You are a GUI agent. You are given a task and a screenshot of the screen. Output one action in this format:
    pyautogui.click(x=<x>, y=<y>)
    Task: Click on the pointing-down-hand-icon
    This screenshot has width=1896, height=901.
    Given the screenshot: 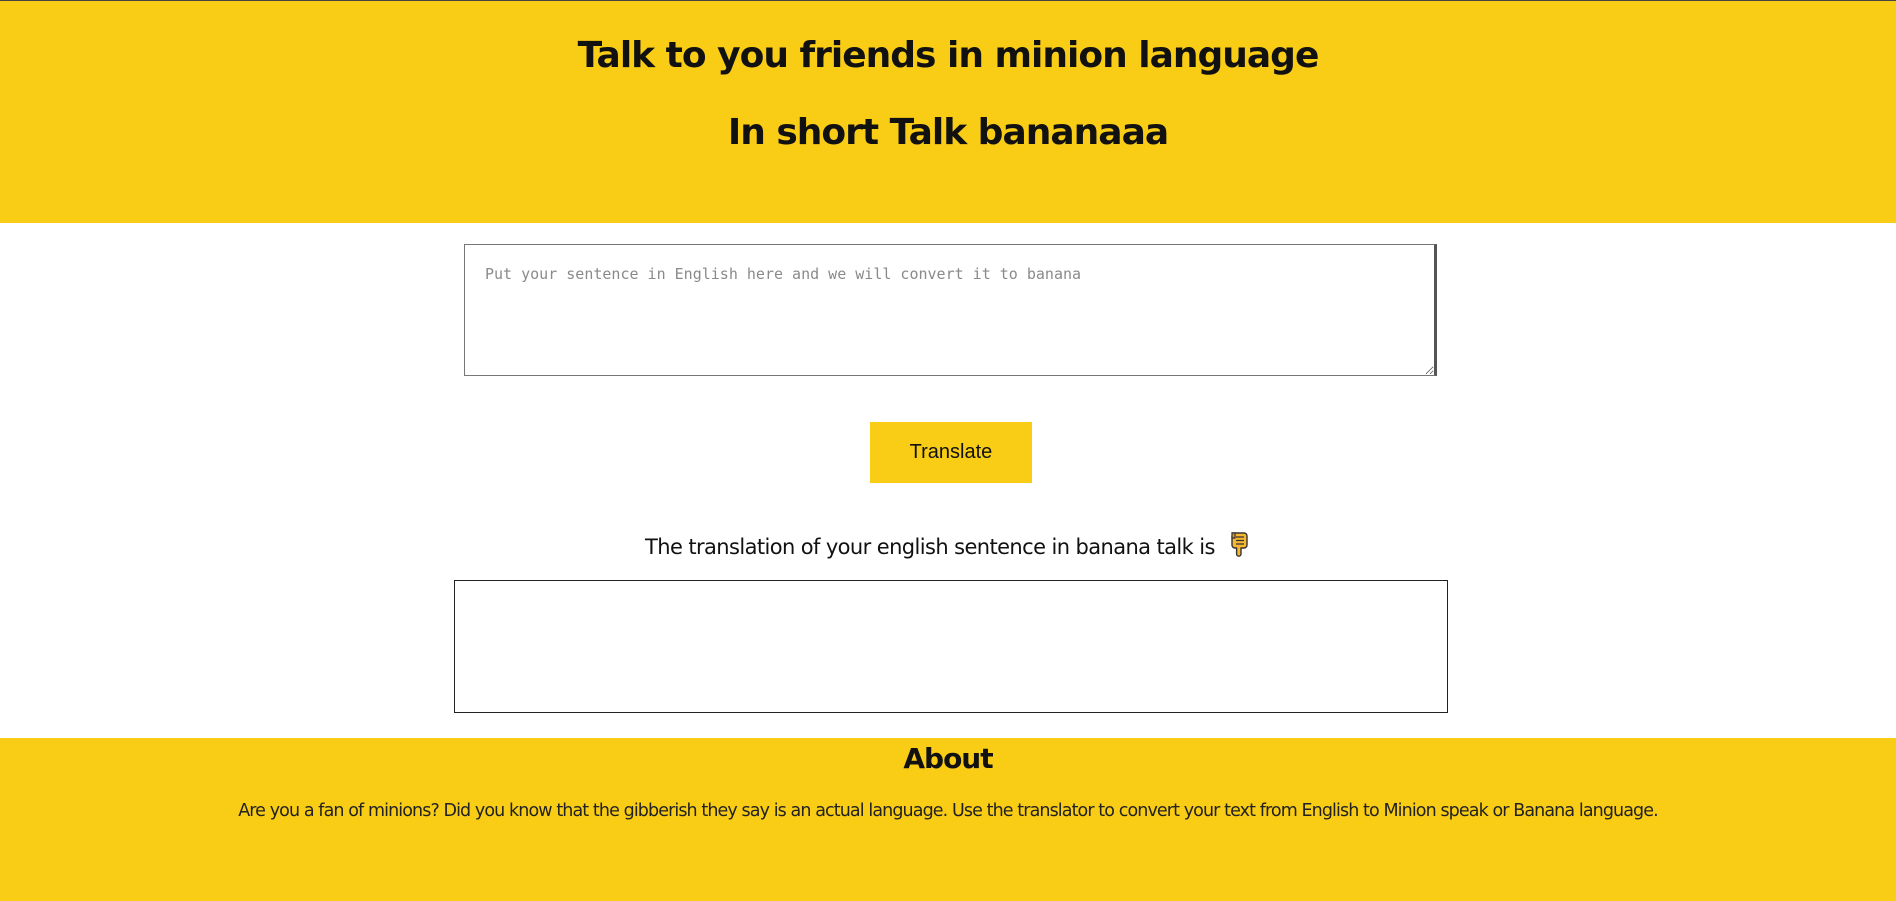 What is the action you would take?
    pyautogui.click(x=1239, y=544)
    